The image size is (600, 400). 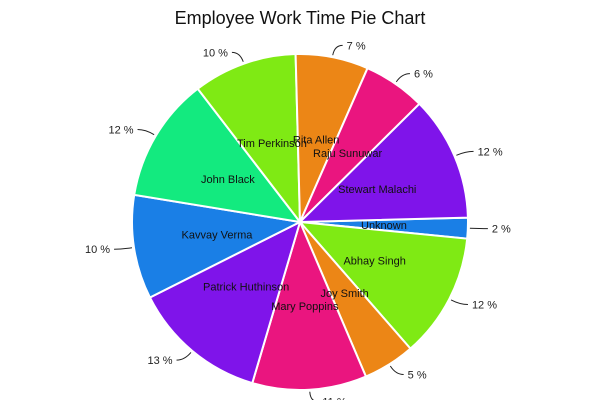 I want to click on pct-label-raju-sunuwar: 6 %, so click(x=423, y=75).